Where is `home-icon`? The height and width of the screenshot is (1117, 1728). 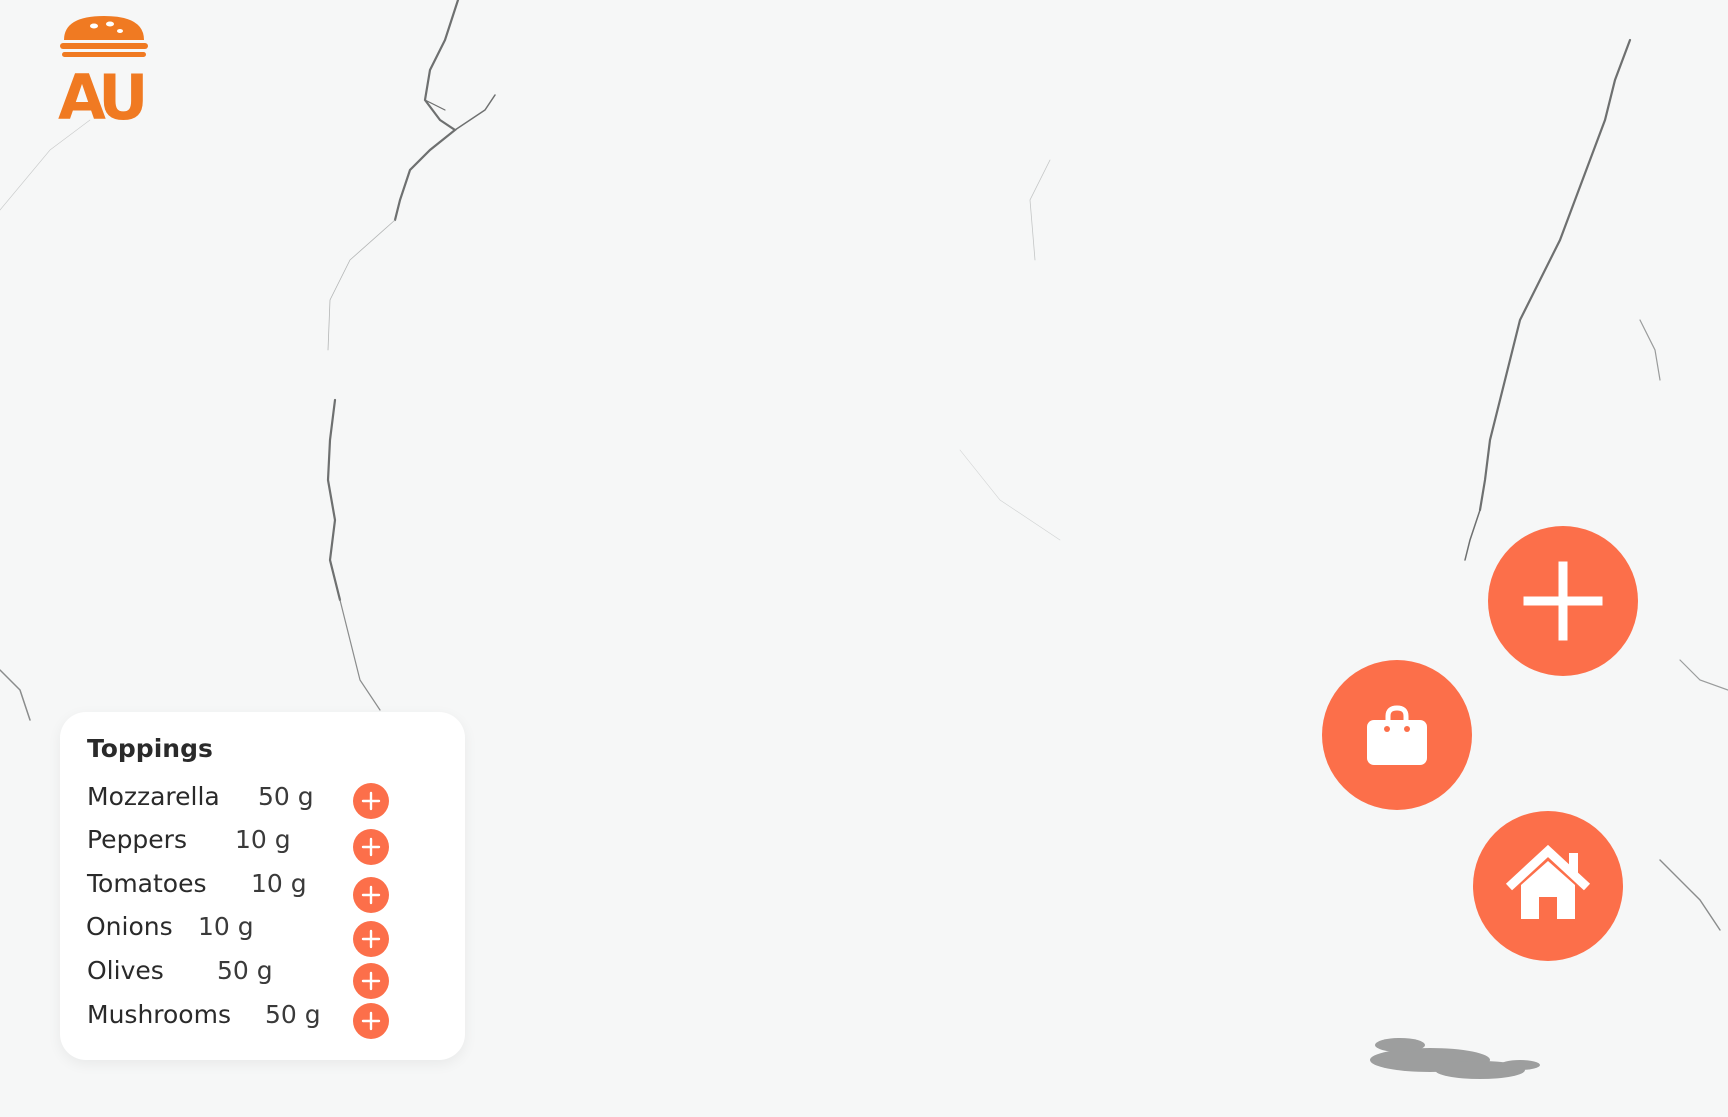
home-icon is located at coordinates (1548, 881).